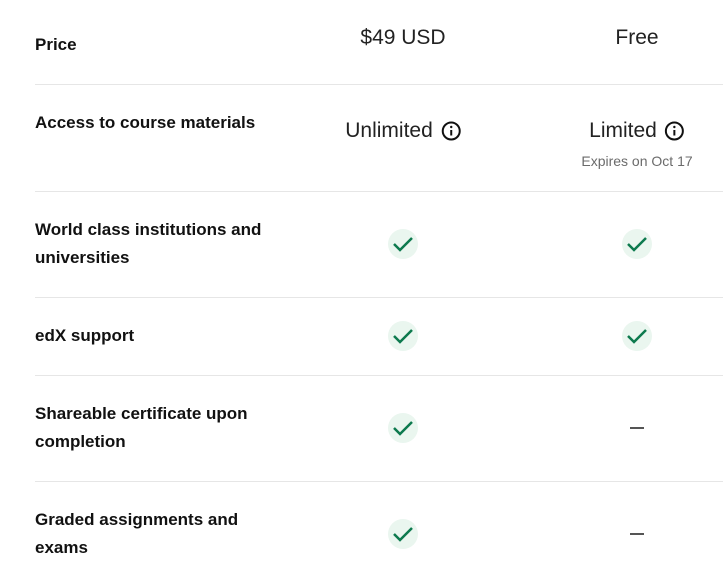 The height and width of the screenshot is (575, 723). I want to click on row-label-certificate: Shareable certificate upon completion, so click(141, 427).